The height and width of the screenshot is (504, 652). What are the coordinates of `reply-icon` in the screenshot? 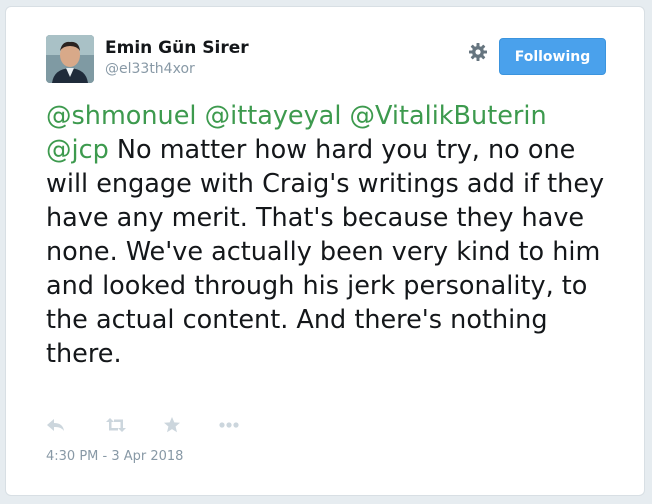 It's located at (56, 425).